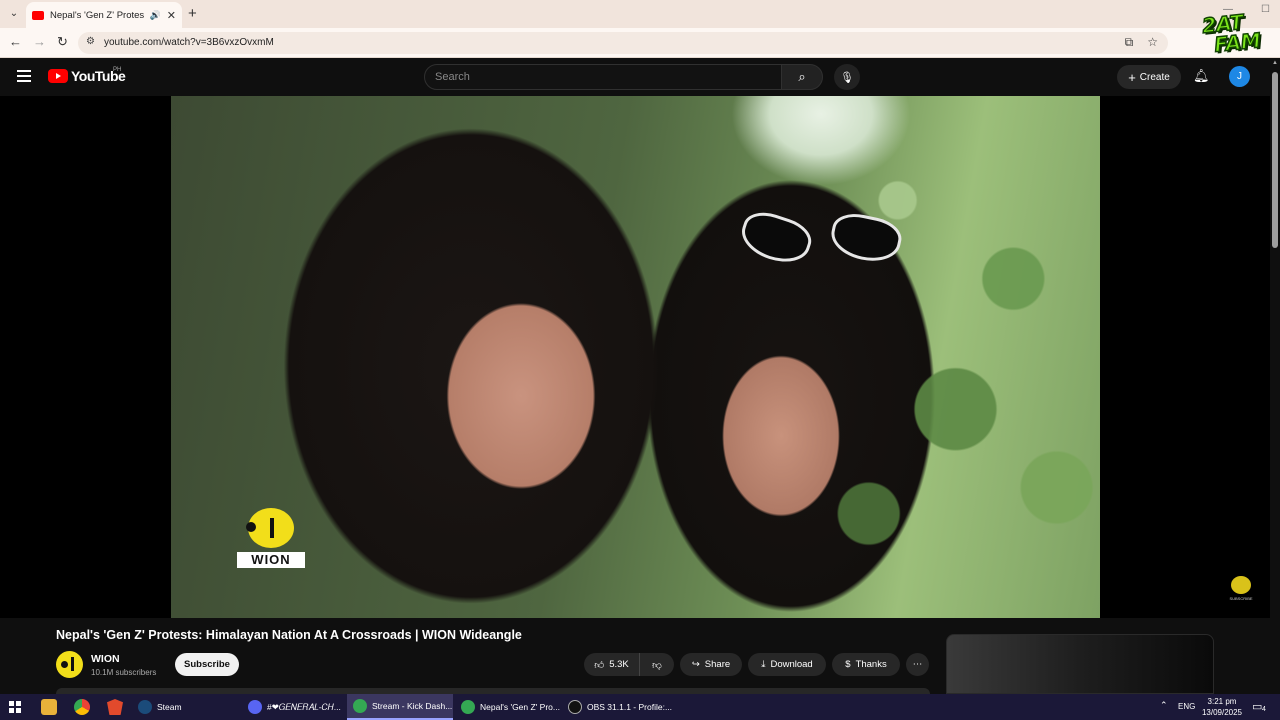 Image resolution: width=1280 pixels, height=720 pixels. Describe the element at coordinates (24, 76) in the screenshot. I see `menu-icon` at that location.